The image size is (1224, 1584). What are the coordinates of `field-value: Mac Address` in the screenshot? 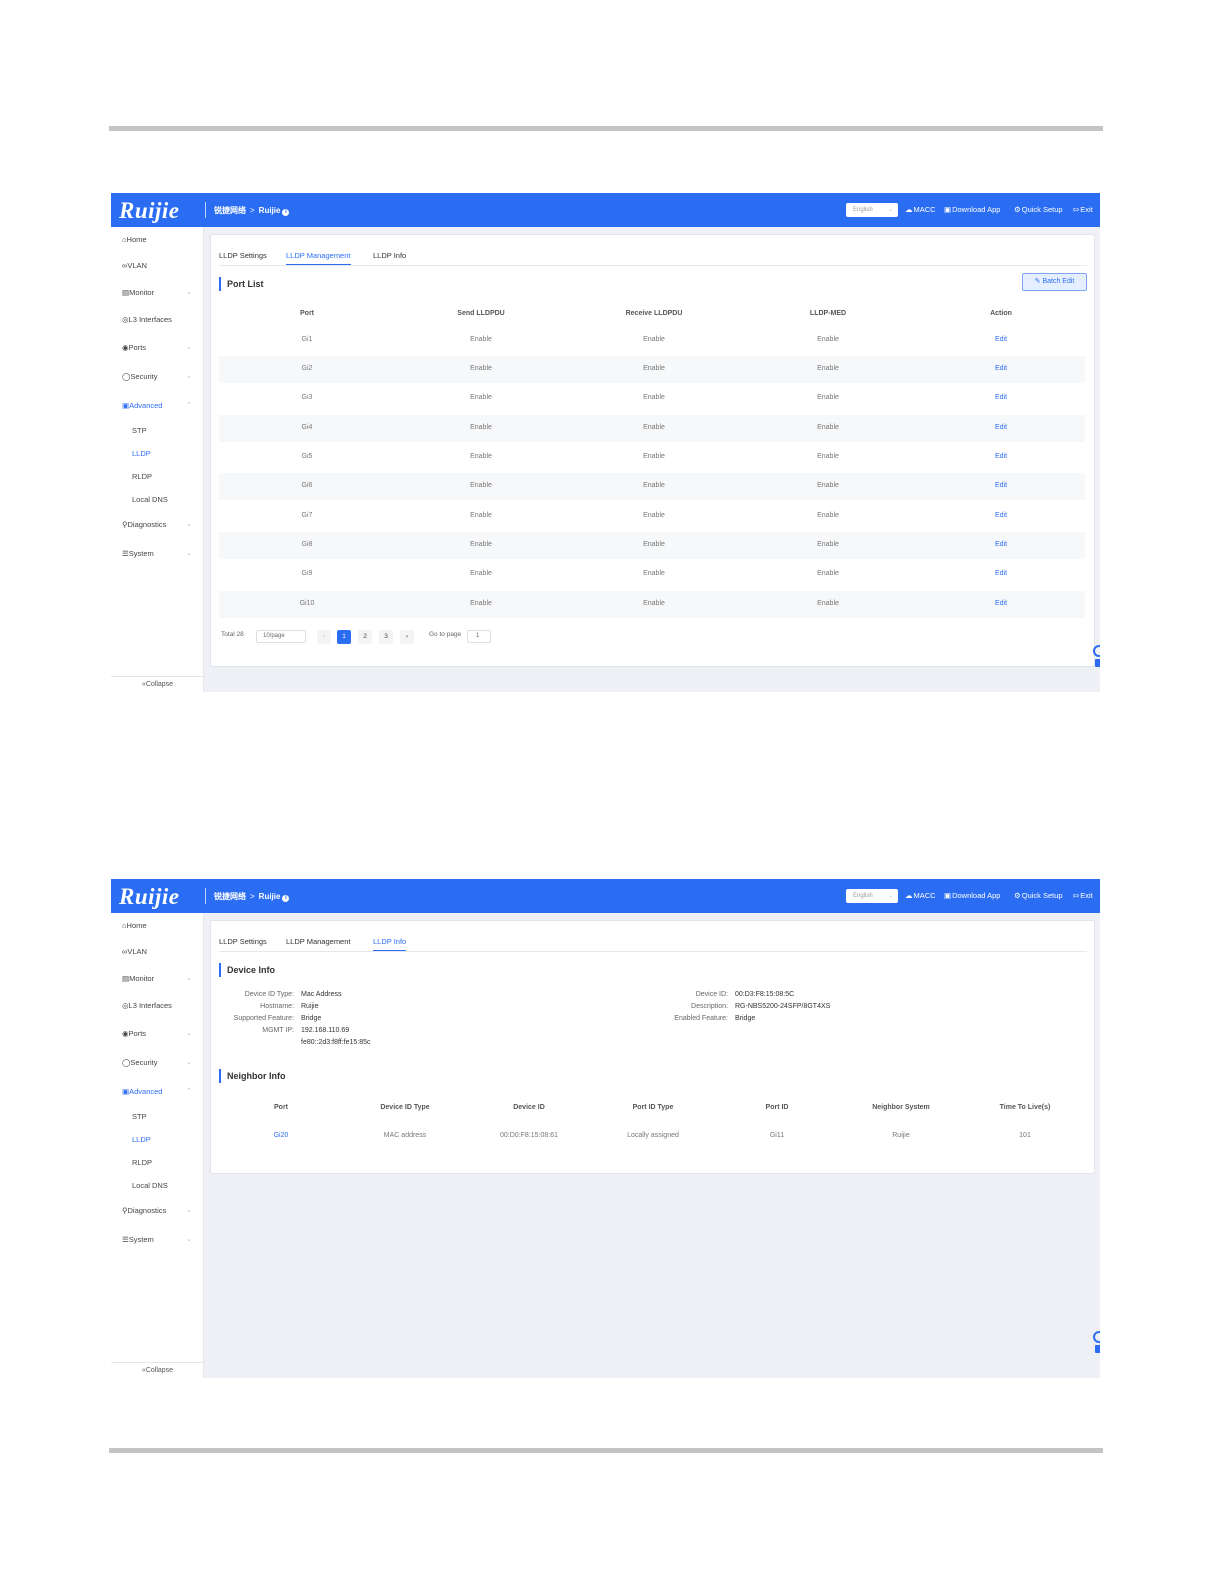 It's located at (321, 994).